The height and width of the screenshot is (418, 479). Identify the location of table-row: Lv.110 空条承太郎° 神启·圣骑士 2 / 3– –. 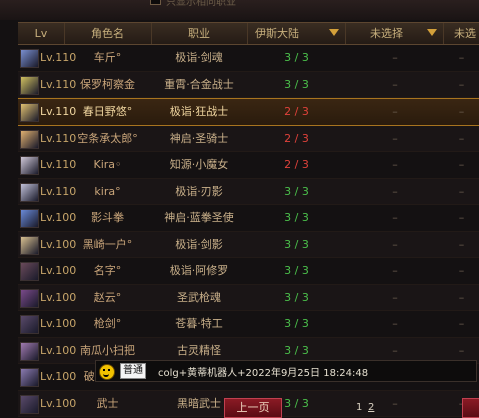
(248, 138).